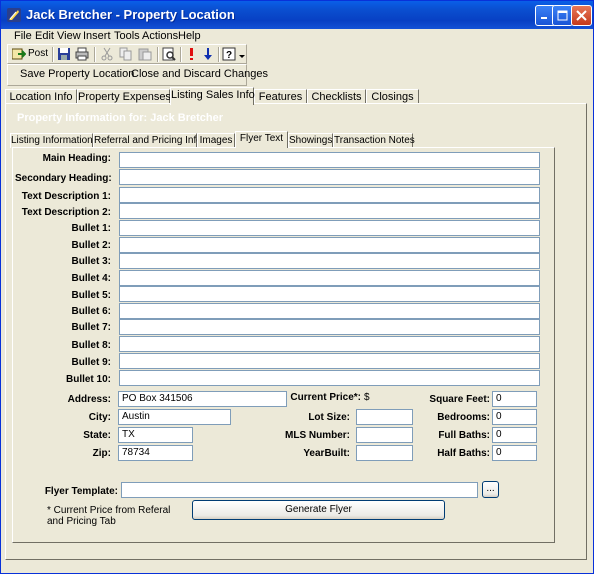 Image resolution: width=594 pixels, height=574 pixels. I want to click on generate-flyer-button: Generate Flyer, so click(318, 510).